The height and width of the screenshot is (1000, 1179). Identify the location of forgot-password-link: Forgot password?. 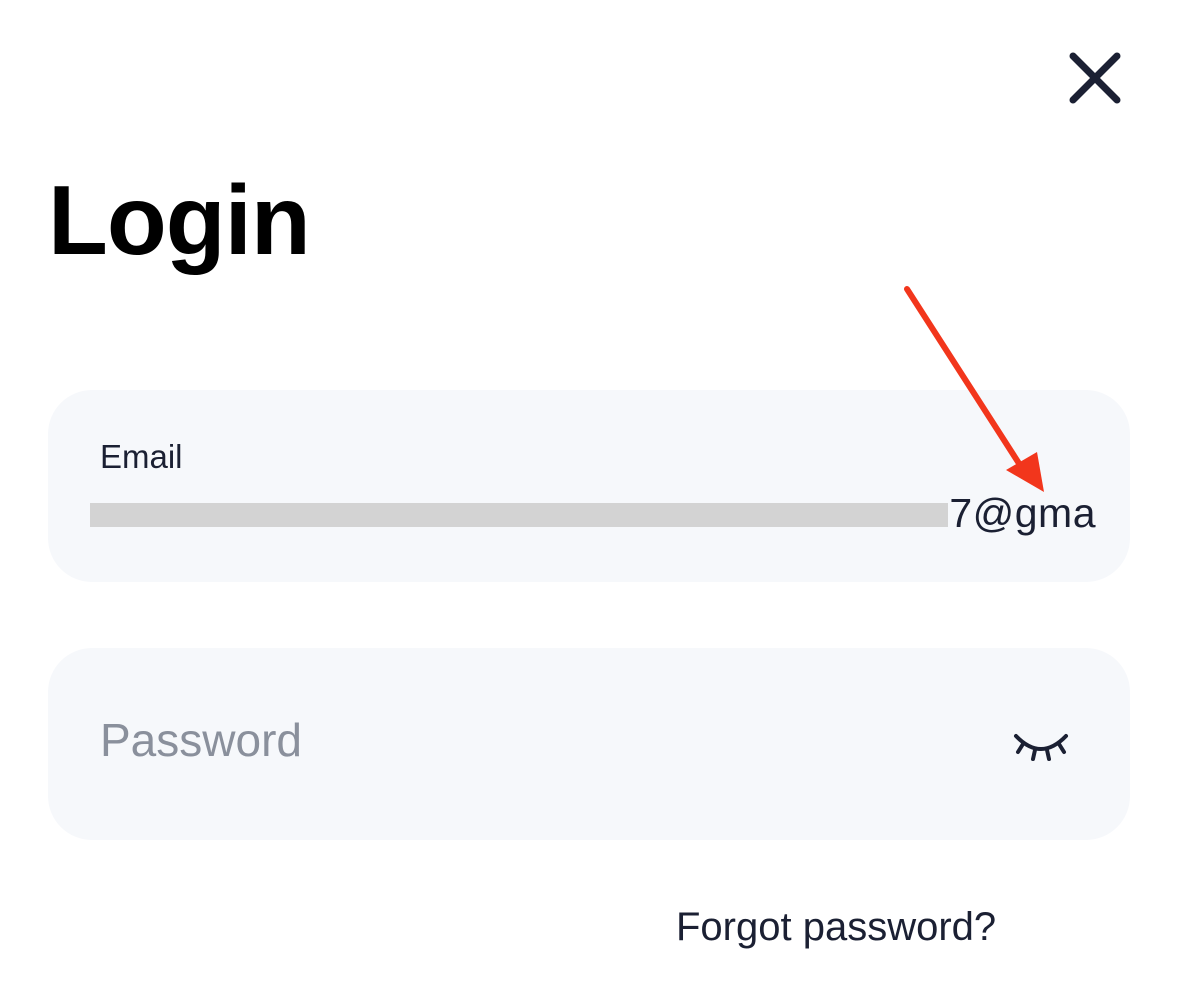
(836, 927).